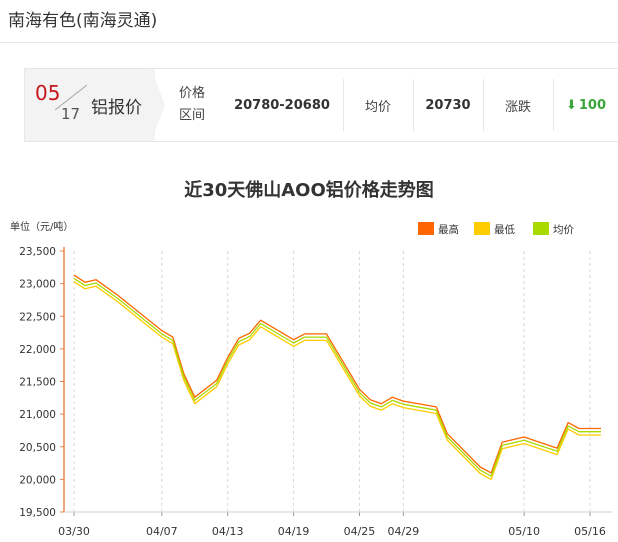 The width and height of the screenshot is (618, 542). What do you see at coordinates (590, 531) in the screenshot?
I see `x-tick-label: 05/16` at bounding box center [590, 531].